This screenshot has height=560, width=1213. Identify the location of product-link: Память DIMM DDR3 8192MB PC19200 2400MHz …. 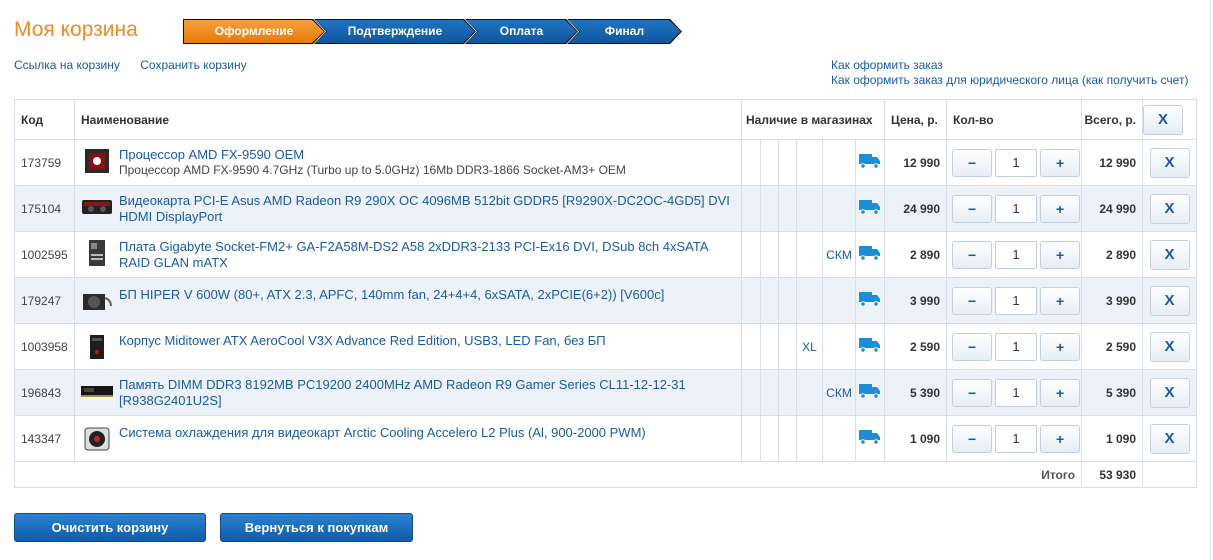
(402, 392).